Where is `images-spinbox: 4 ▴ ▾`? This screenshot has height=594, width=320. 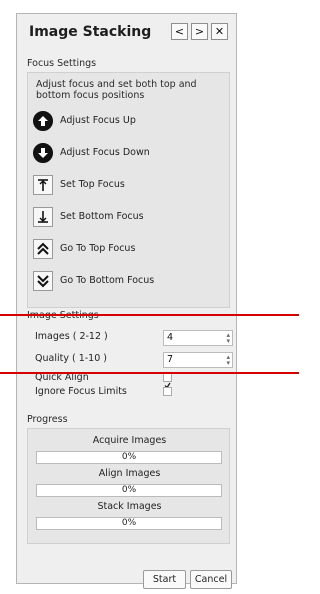
images-spinbox: 4 ▴ ▾ is located at coordinates (198, 338).